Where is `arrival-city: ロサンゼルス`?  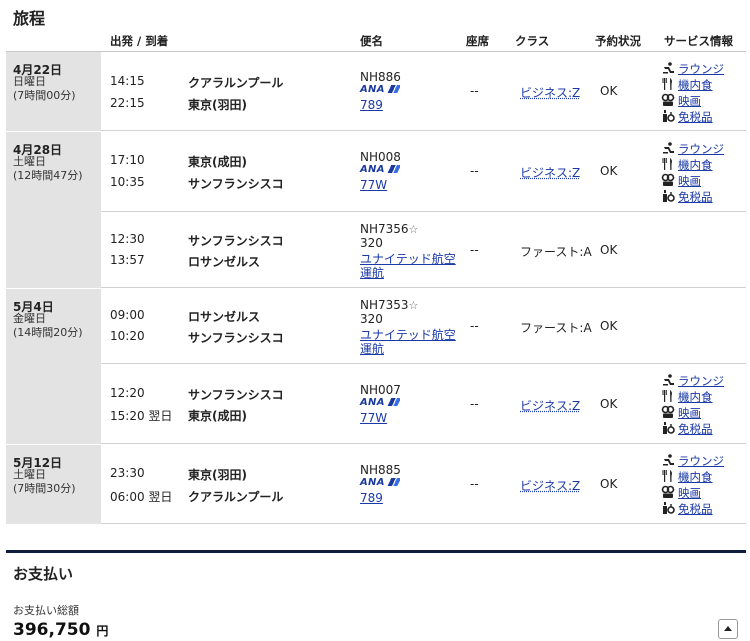 arrival-city: ロサンゼルス is located at coordinates (224, 262).